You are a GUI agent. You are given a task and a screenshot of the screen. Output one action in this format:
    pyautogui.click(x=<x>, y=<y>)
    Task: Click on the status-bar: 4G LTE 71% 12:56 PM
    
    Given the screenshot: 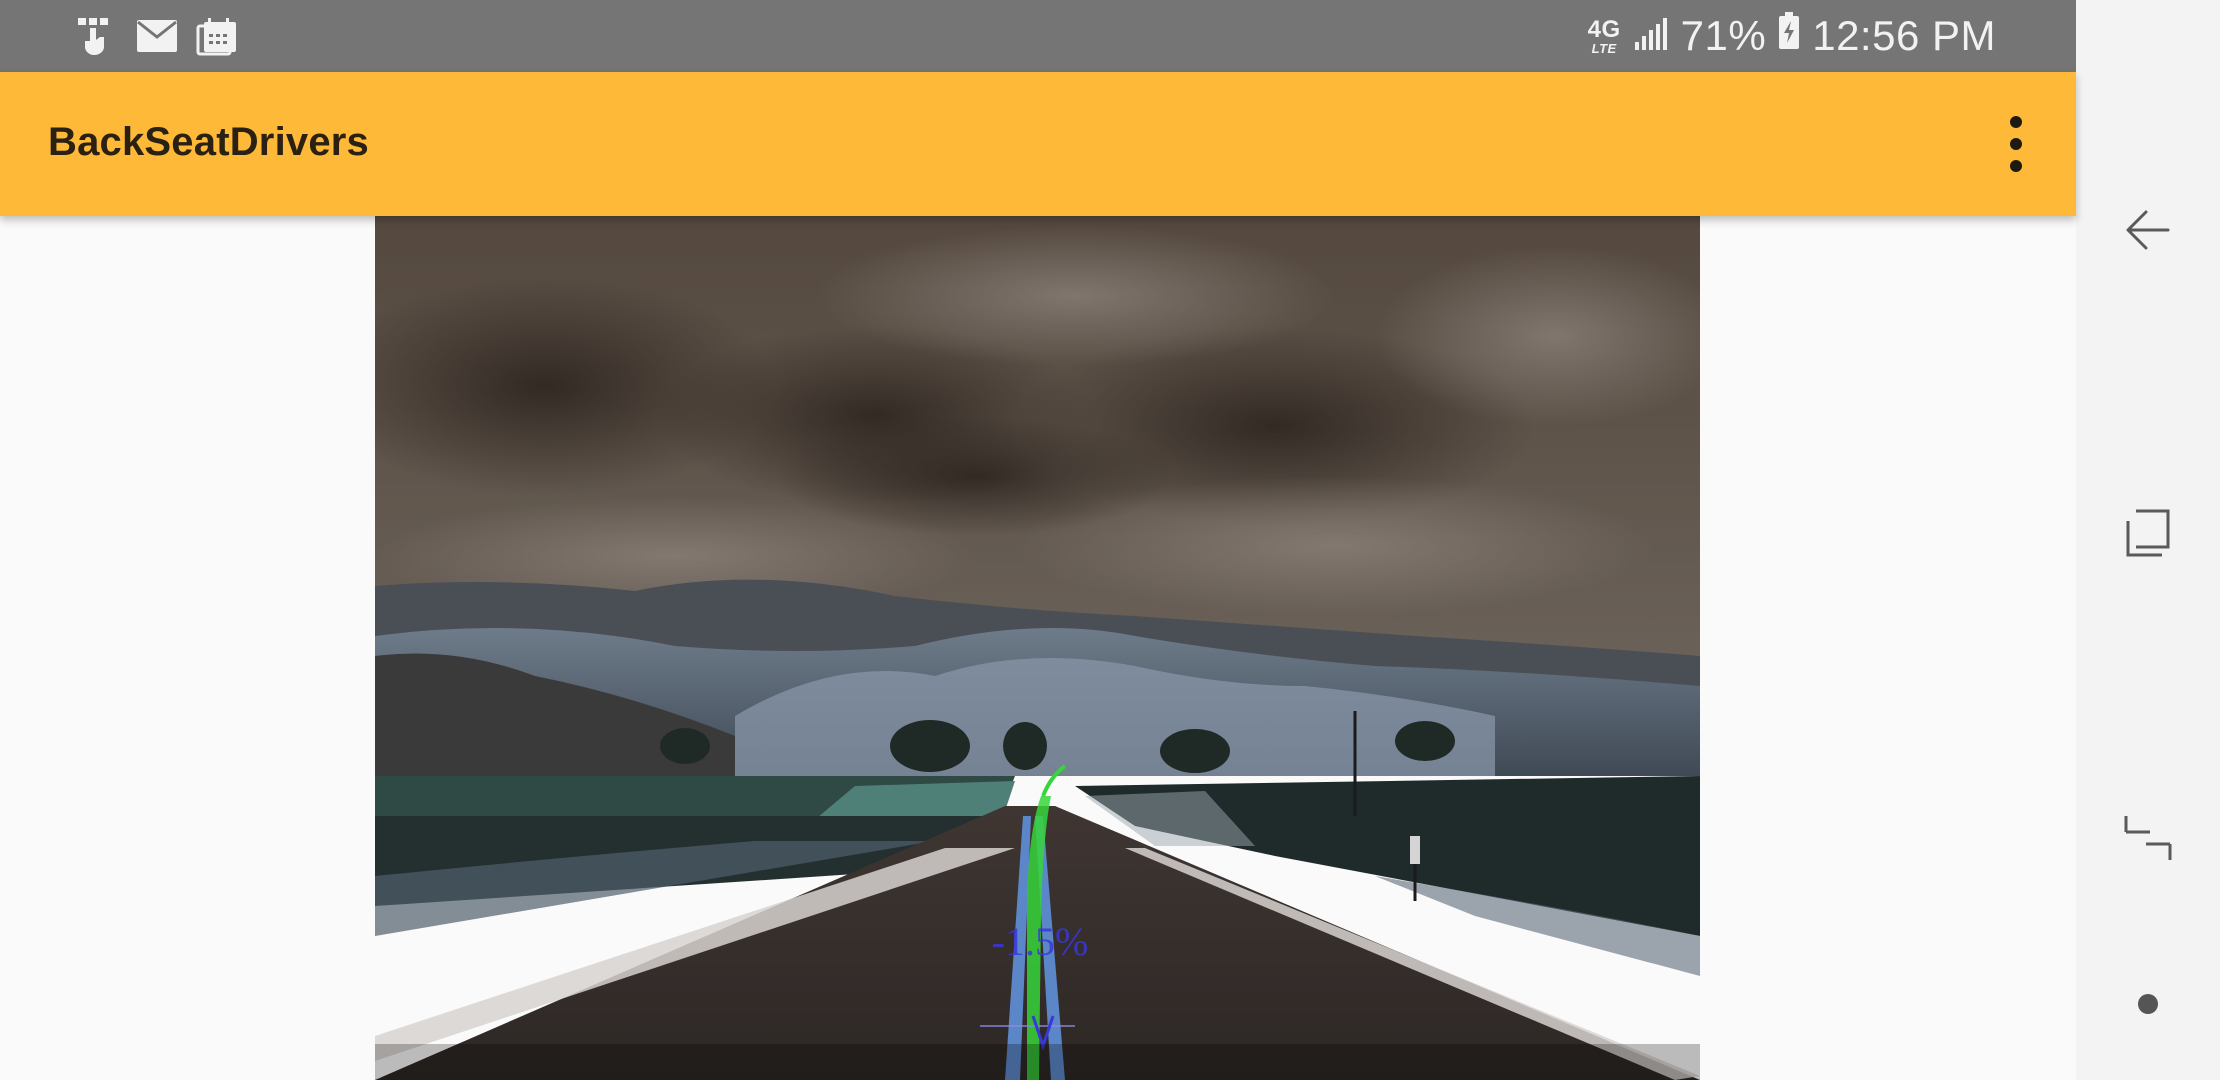 What is the action you would take?
    pyautogui.click(x=1038, y=36)
    